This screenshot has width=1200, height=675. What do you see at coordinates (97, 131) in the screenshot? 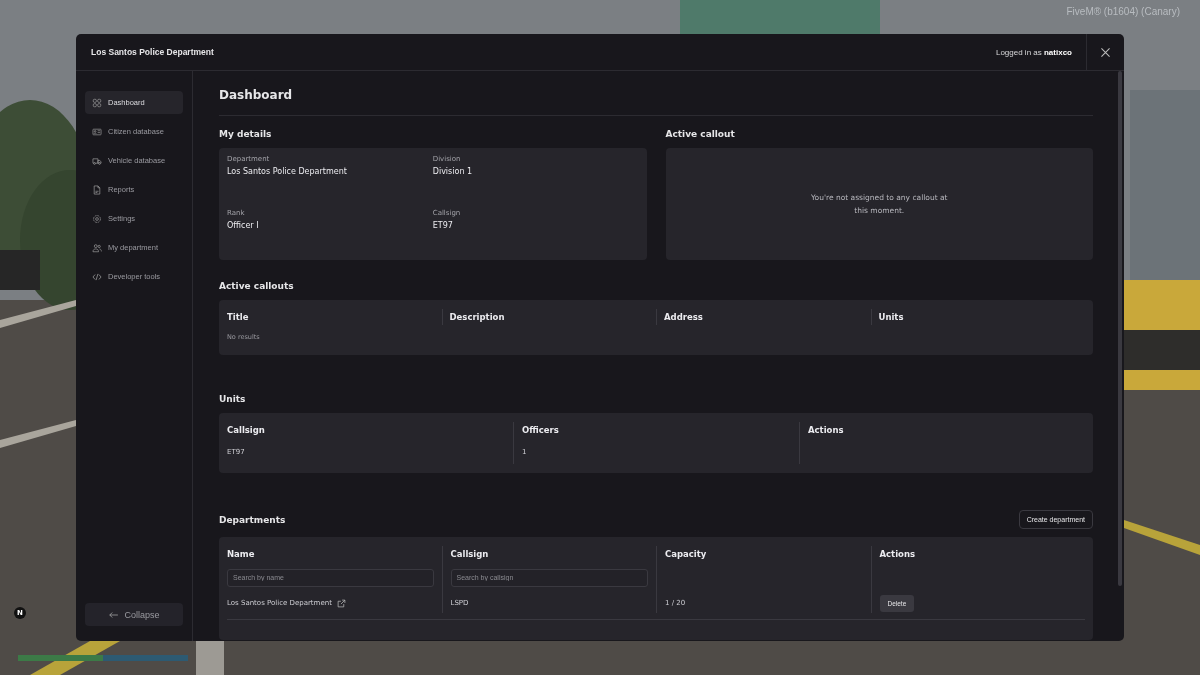
I see `id-card-icon` at bounding box center [97, 131].